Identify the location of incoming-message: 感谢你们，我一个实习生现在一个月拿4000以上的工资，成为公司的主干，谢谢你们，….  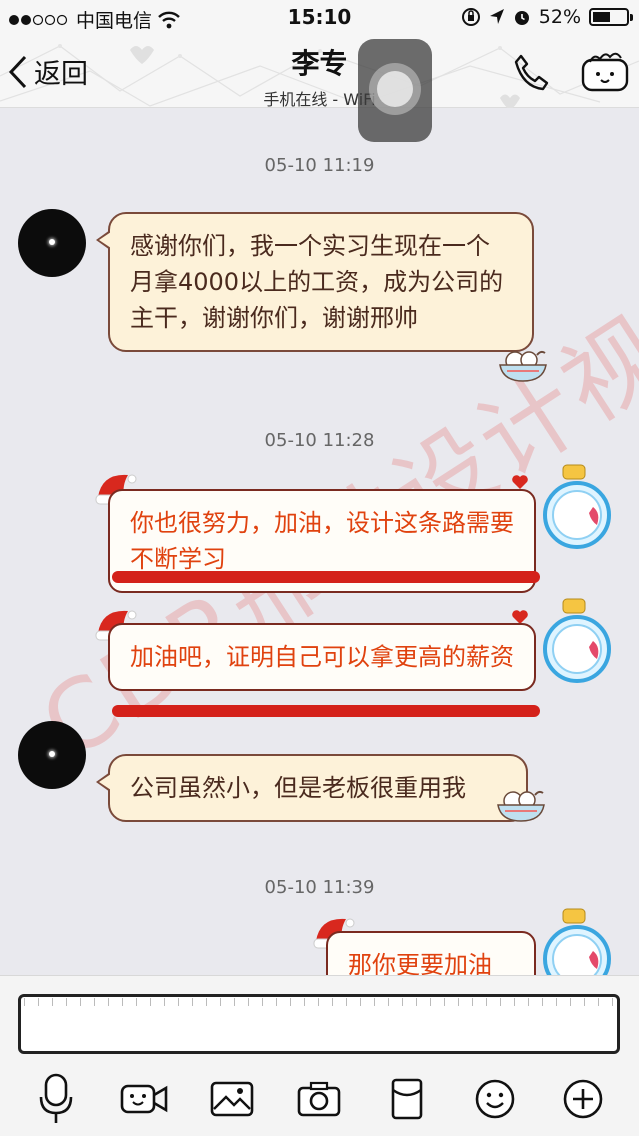
(315, 282).